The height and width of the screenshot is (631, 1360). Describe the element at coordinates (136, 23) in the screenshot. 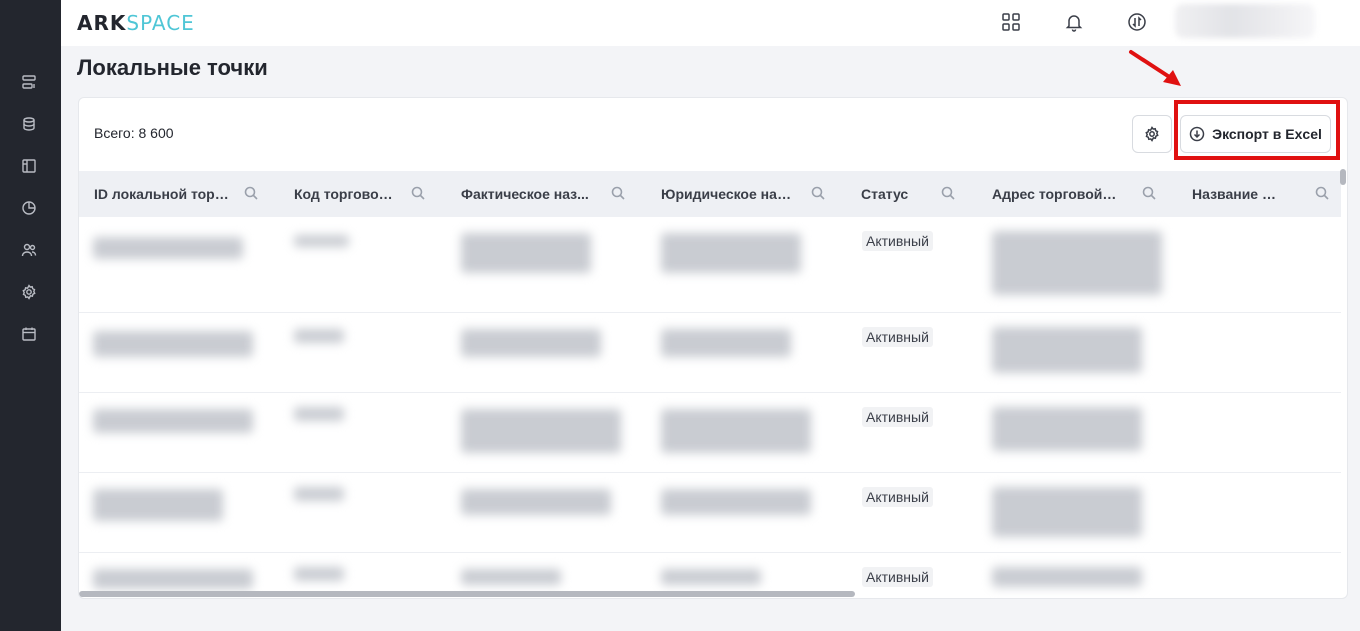

I see `logo: ARKSPACE` at that location.